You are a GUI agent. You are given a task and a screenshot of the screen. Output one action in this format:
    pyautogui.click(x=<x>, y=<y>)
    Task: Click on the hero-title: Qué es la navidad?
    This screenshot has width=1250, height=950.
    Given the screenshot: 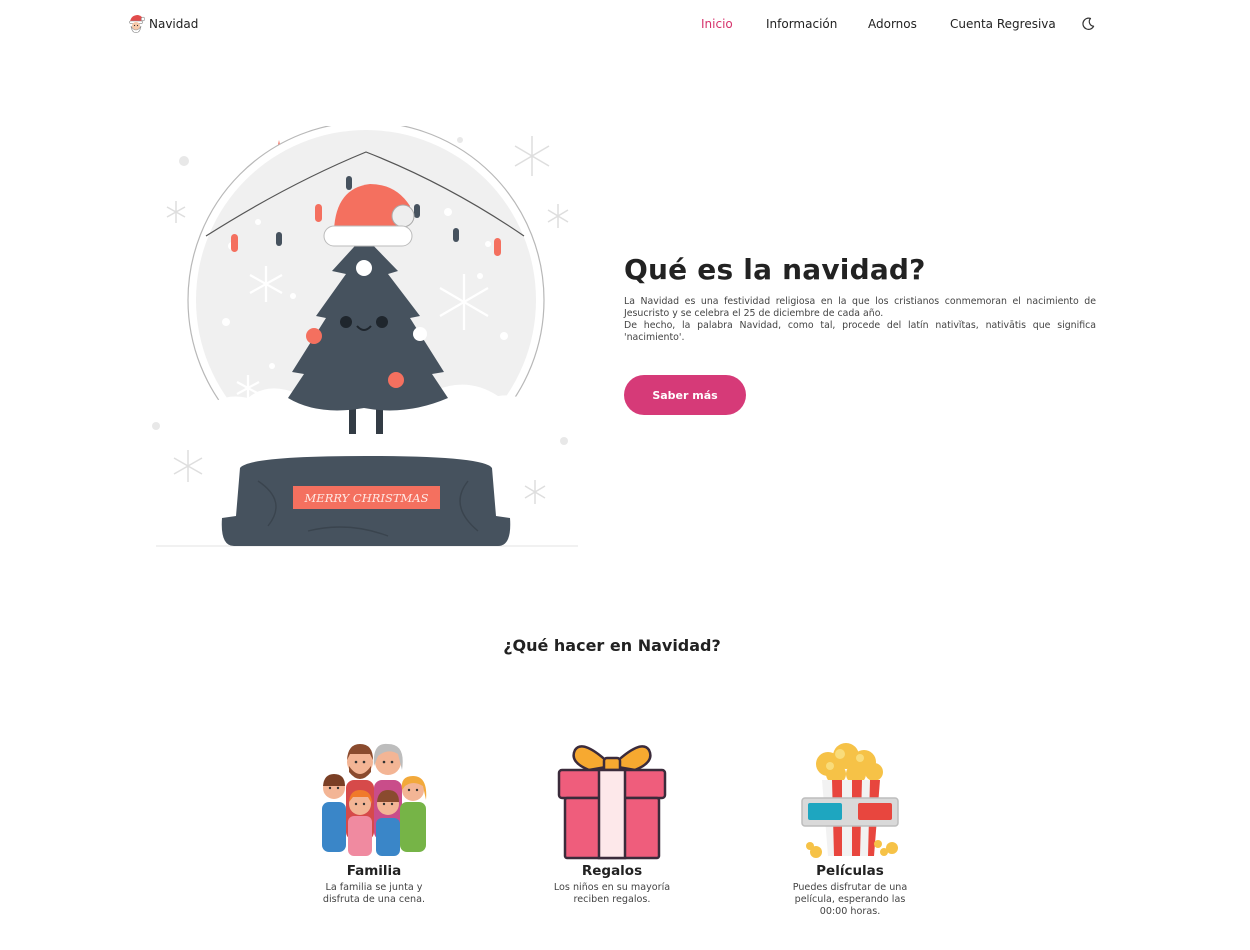 What is the action you would take?
    pyautogui.click(x=775, y=269)
    